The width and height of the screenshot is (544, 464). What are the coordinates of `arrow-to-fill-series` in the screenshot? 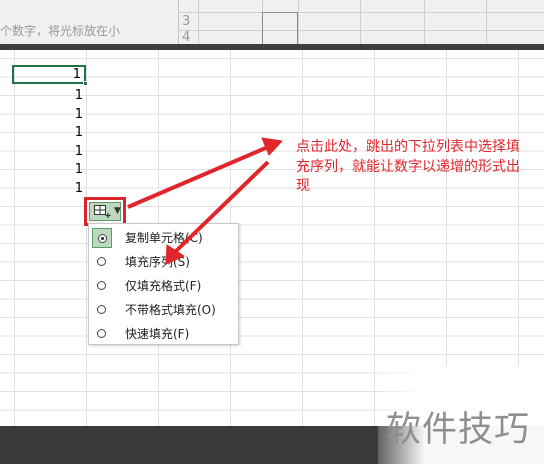 It's located at (221, 207).